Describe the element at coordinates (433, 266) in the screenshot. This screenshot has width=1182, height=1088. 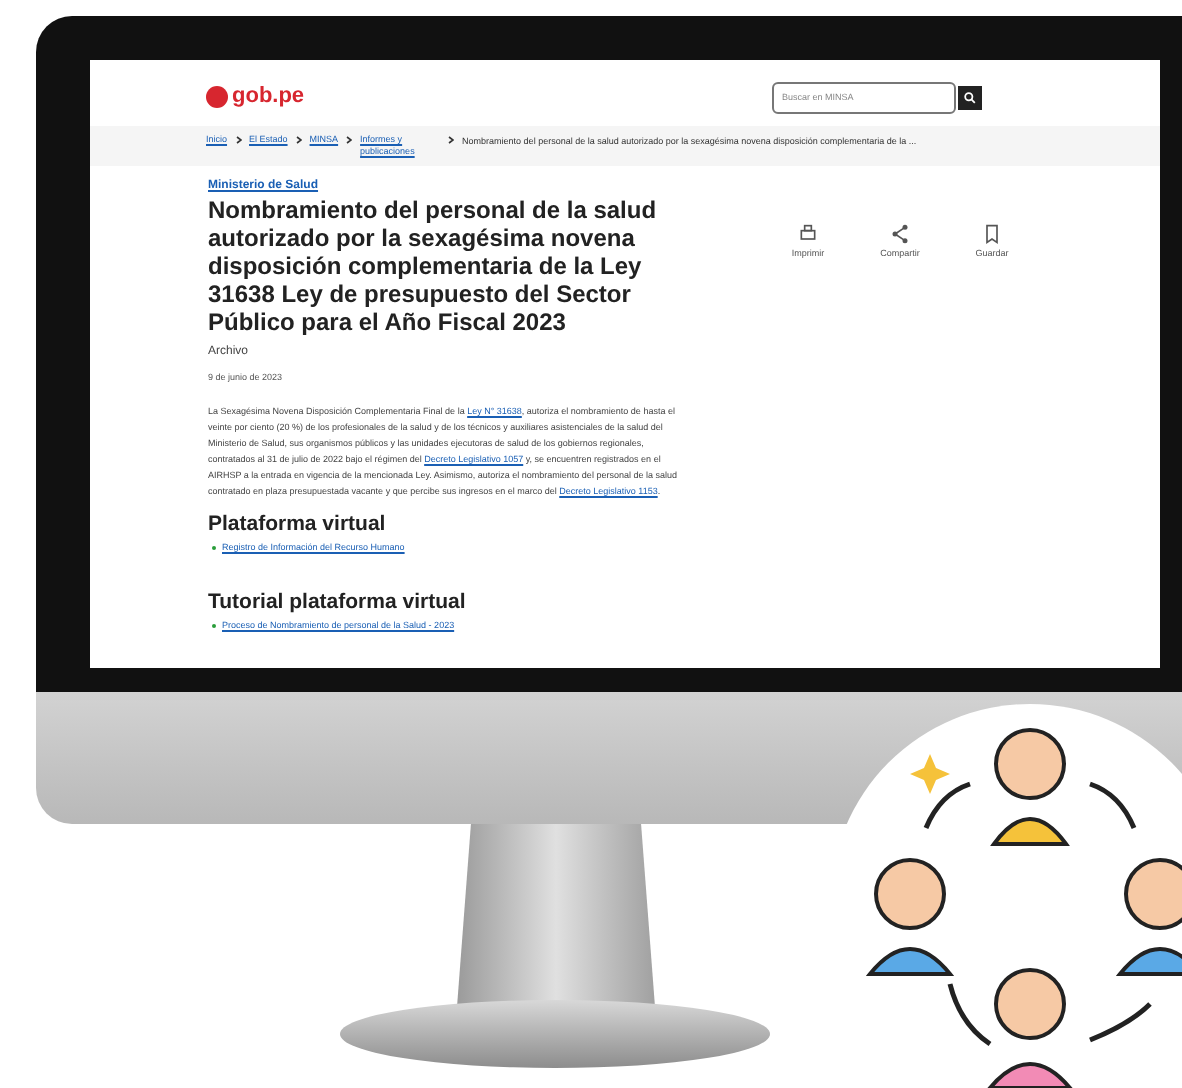
I see `article-title: Nombramiento del personal de la salud autorizado por la sexagésima novena disposición complementaria de la Ley 31638 Ley de presupuesto del Sector Público para el Año Fiscal 2023` at that location.